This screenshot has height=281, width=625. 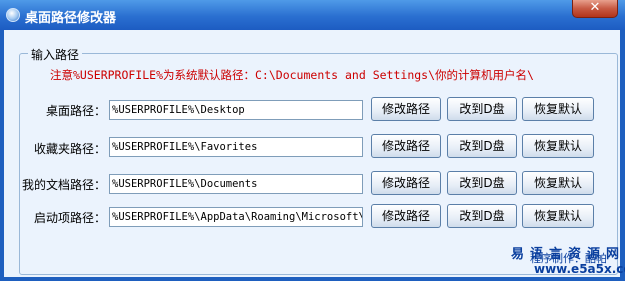 I want to click on documents-modify-button: 修改路径, so click(x=406, y=183).